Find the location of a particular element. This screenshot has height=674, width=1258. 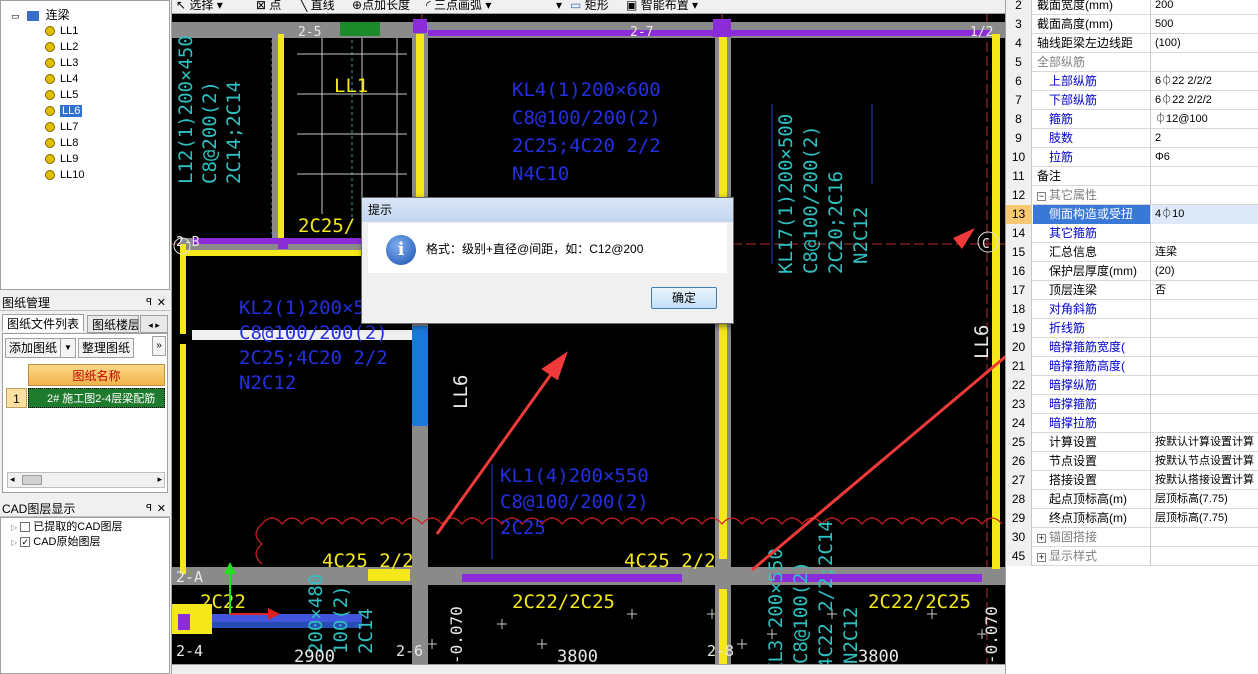

property-row: 21 暗撑箍筋高度( is located at coordinates (1132, 366).